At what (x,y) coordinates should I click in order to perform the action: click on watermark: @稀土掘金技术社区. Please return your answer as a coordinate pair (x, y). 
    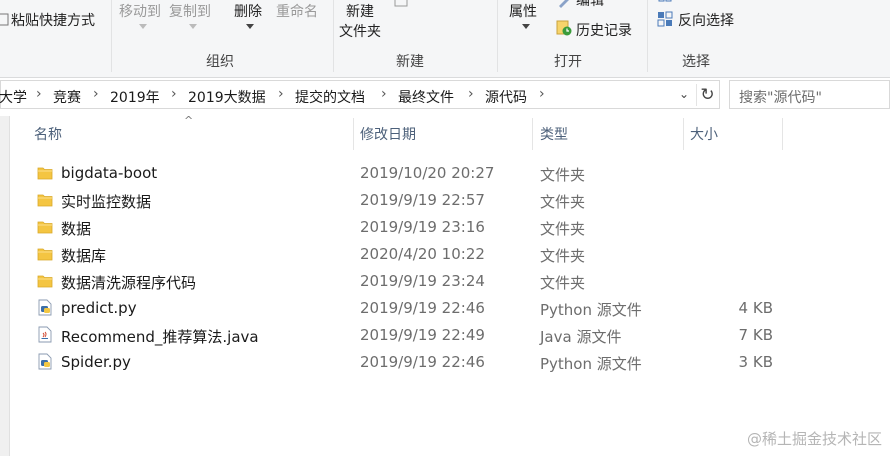
    Looking at the image, I should click on (814, 439).